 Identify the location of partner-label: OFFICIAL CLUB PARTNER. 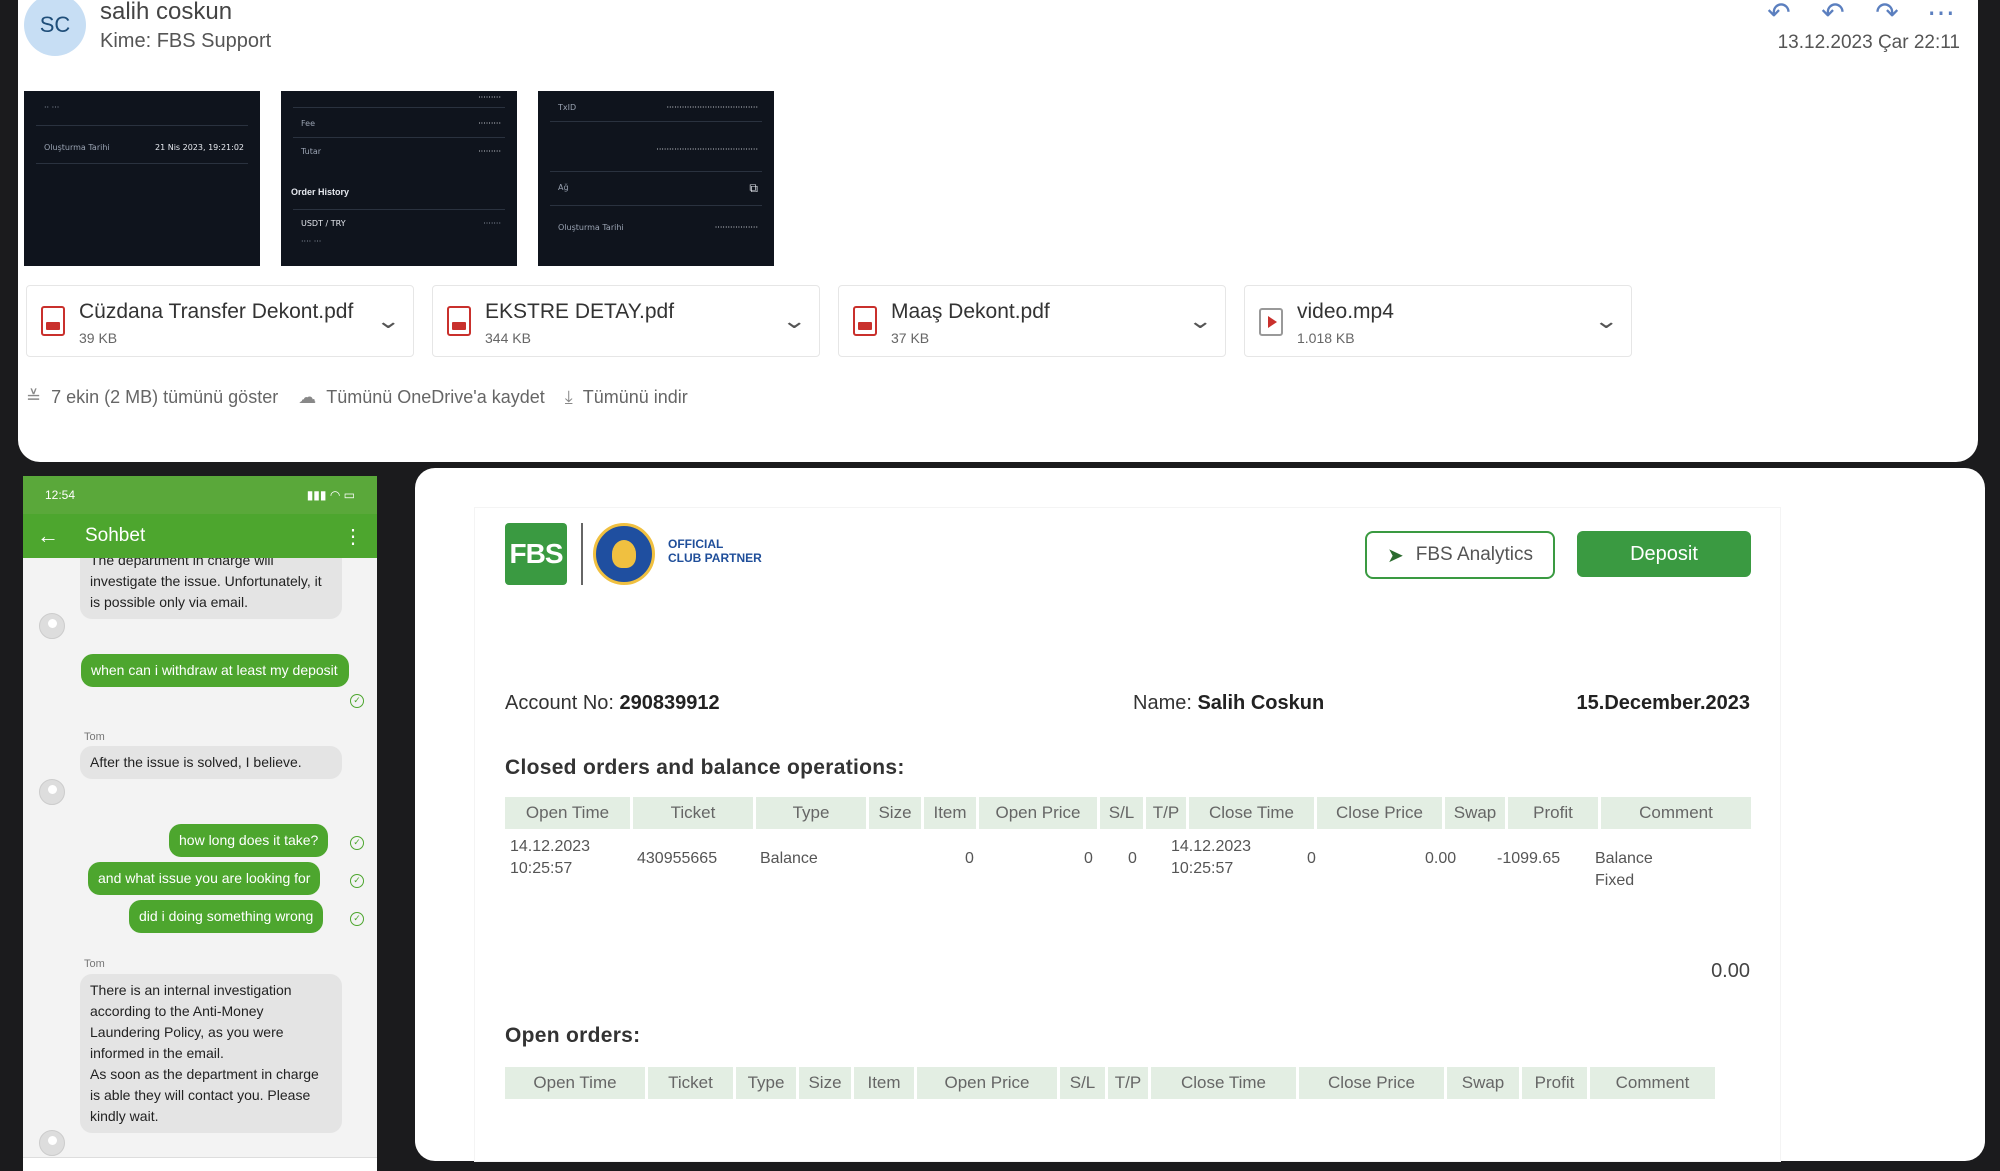
(715, 551).